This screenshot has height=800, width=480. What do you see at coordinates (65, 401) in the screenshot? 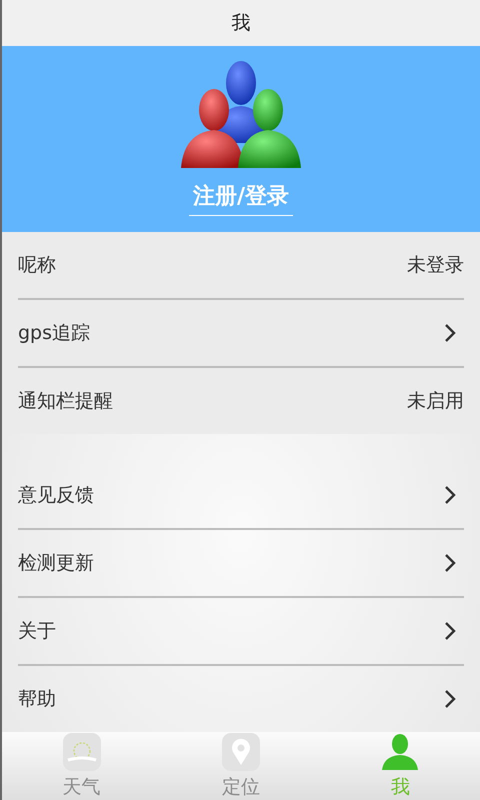
I see `row-label: 通知栏提醒` at bounding box center [65, 401].